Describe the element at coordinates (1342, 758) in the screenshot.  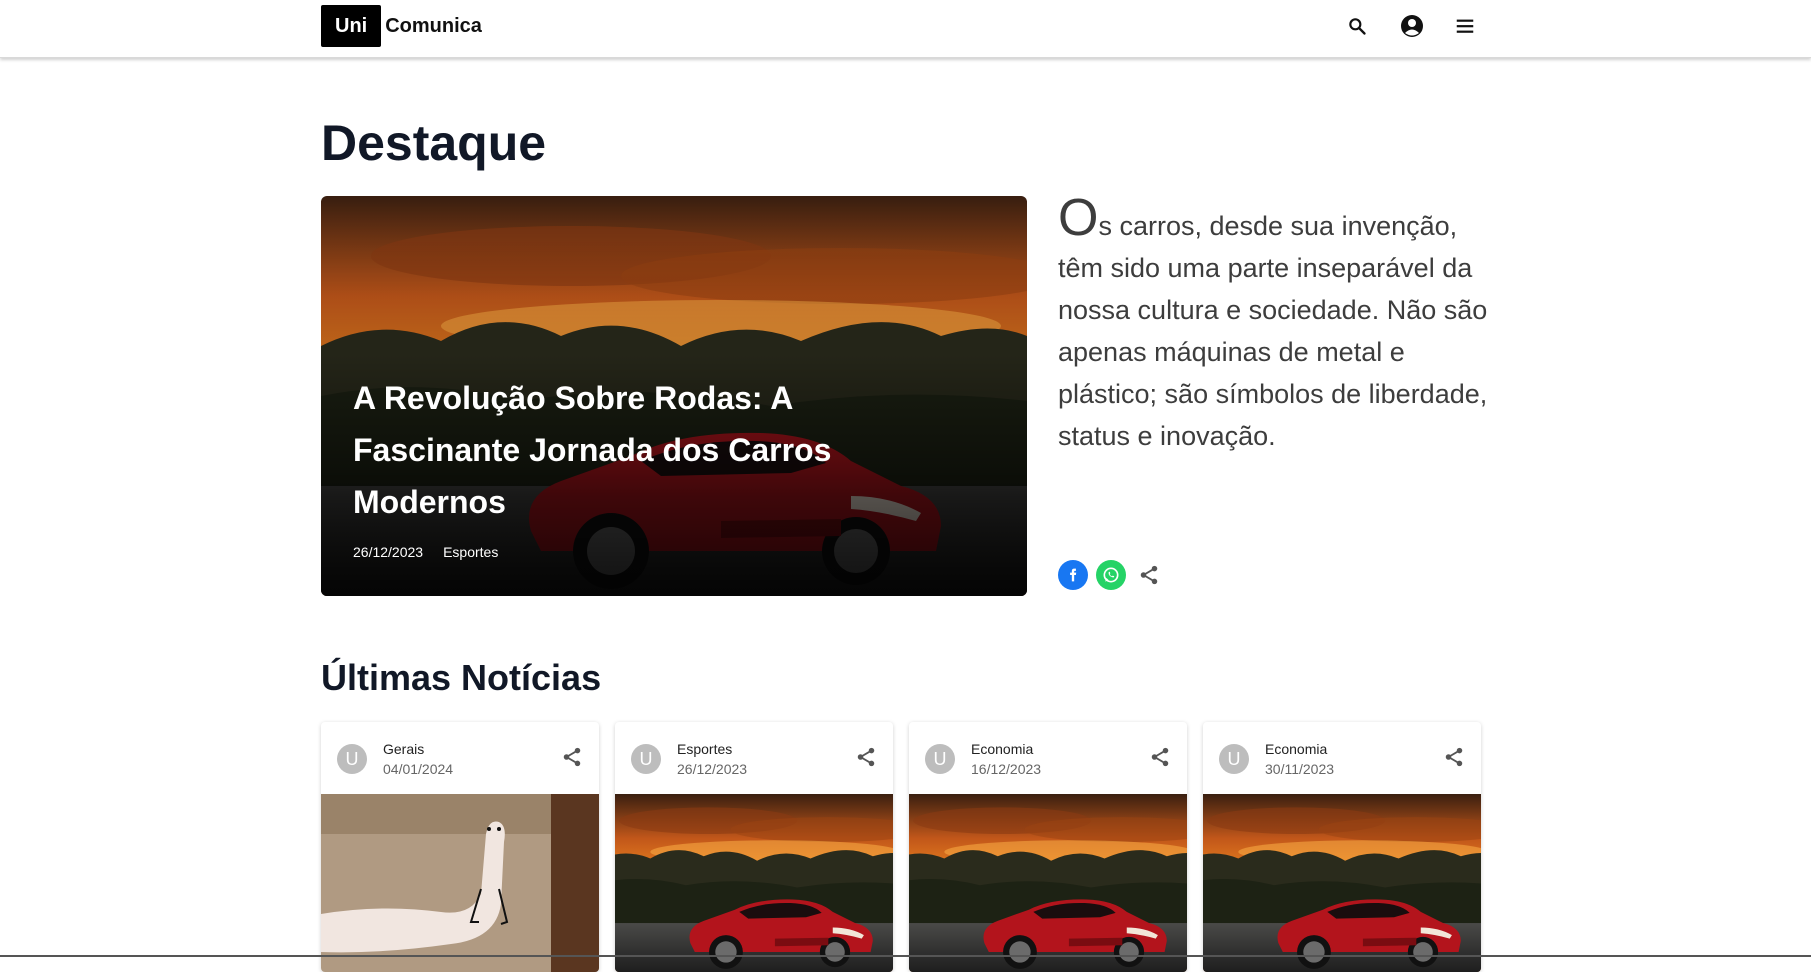
I see `news-card-header: U Economia 30/11/2023` at that location.